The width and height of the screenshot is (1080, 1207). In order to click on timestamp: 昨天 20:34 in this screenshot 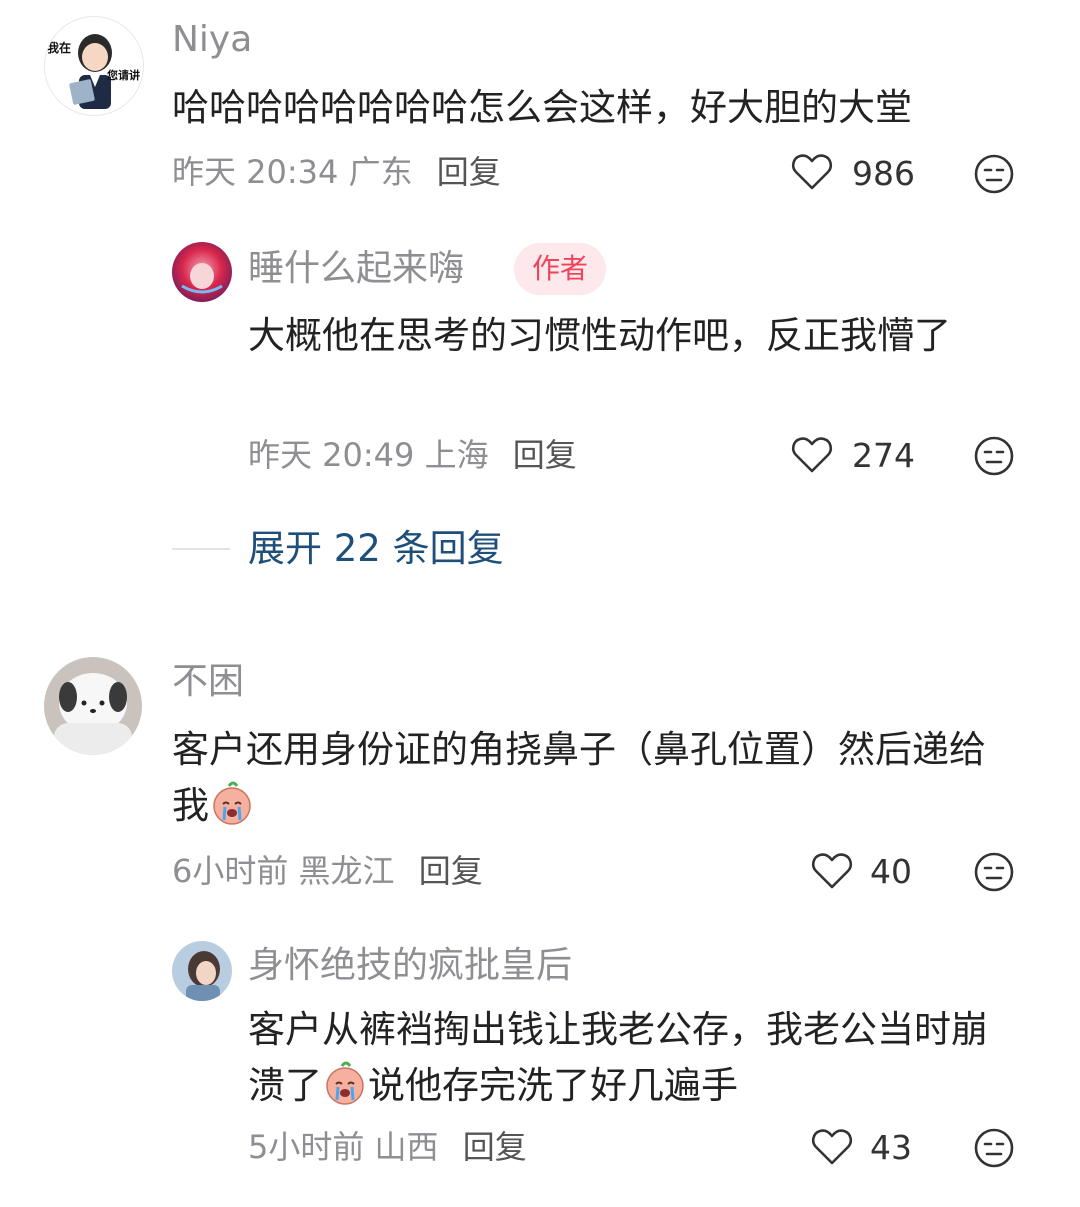, I will do `click(255, 172)`.